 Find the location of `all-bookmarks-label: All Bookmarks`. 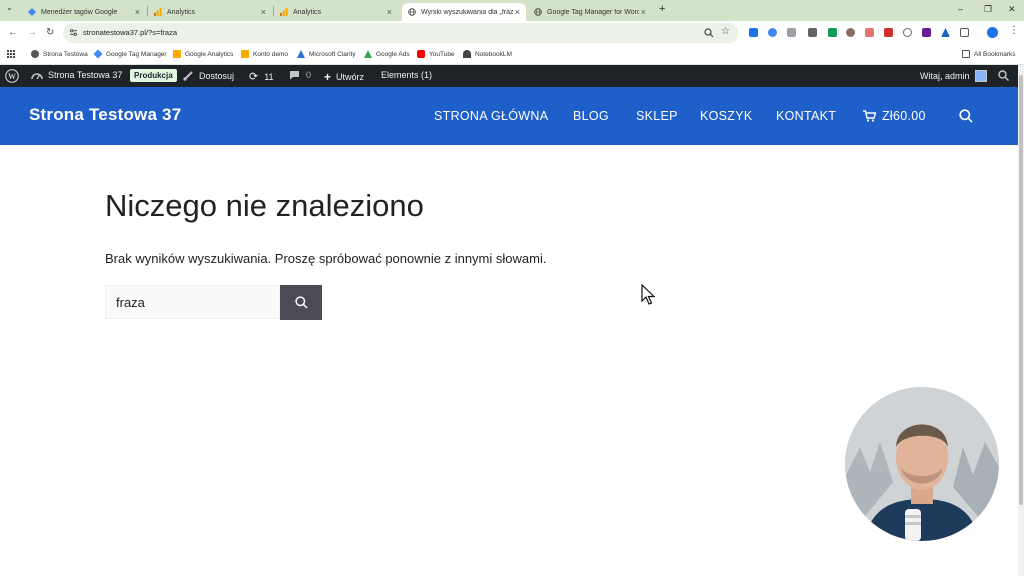

all-bookmarks-label: All Bookmarks is located at coordinates (995, 54).